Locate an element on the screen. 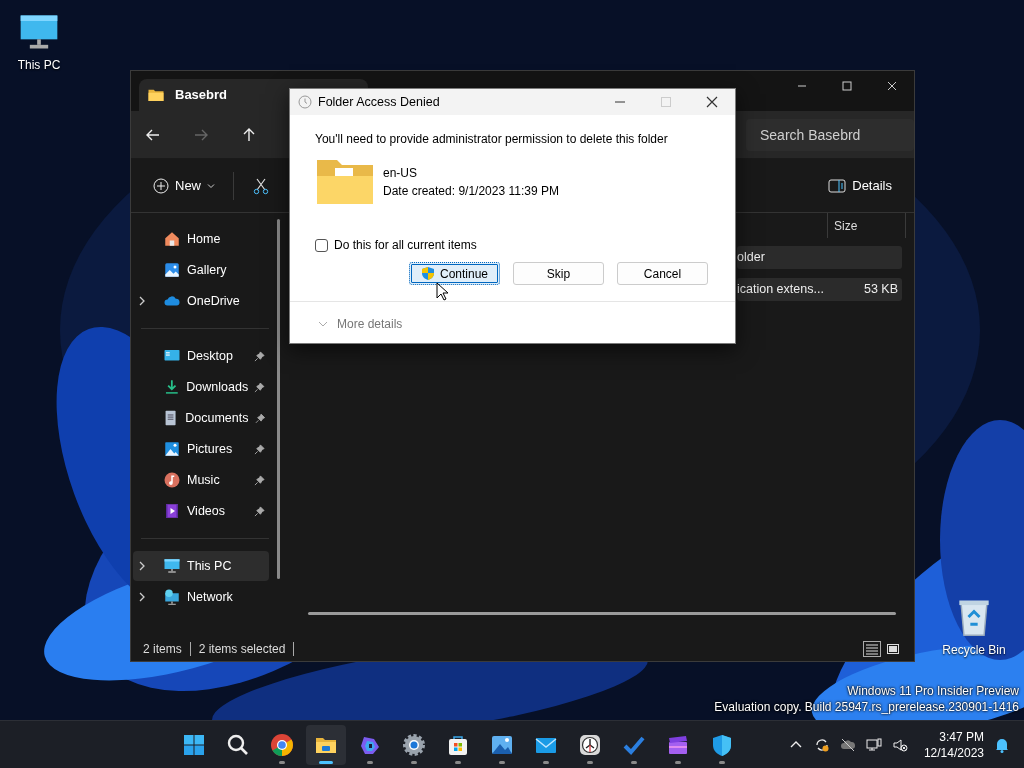  muted-speaker-icon is located at coordinates (899, 745).